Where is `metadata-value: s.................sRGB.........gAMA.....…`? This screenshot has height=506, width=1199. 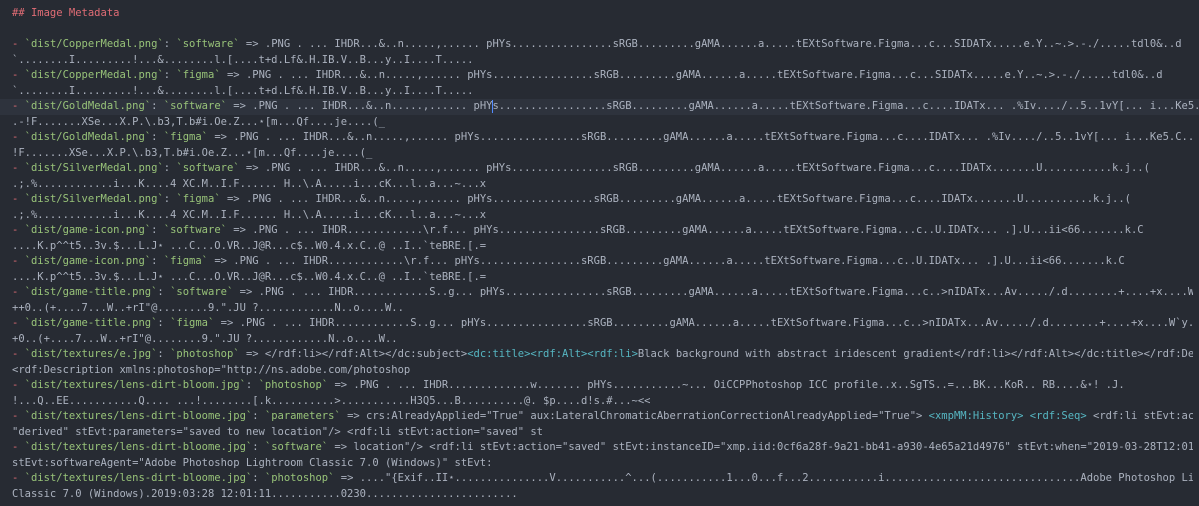
metadata-value: s.................sRGB.........gAMA.....… is located at coordinates (845, 106).